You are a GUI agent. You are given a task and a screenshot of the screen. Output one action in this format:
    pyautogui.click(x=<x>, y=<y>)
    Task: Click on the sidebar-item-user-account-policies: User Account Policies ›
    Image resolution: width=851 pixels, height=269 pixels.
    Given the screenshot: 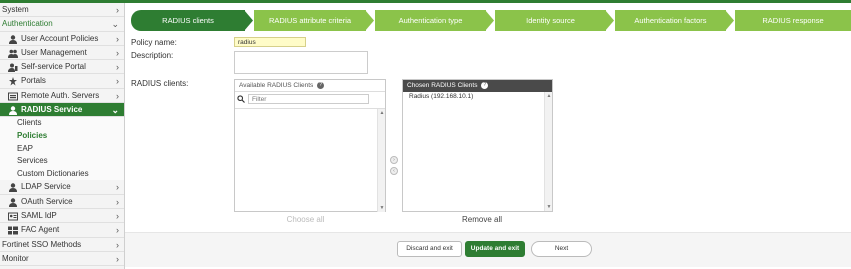 What is the action you would take?
    pyautogui.click(x=62, y=39)
    